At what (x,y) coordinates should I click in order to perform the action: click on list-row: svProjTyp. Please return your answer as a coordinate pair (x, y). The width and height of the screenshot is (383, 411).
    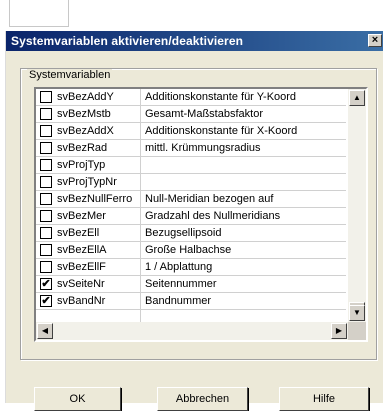
    Looking at the image, I should click on (191, 165).